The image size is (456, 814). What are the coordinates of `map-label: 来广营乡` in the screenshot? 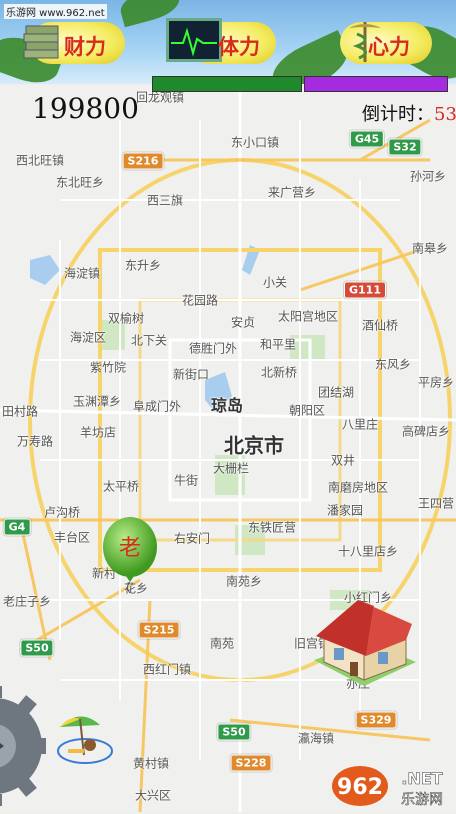 It's located at (292, 192).